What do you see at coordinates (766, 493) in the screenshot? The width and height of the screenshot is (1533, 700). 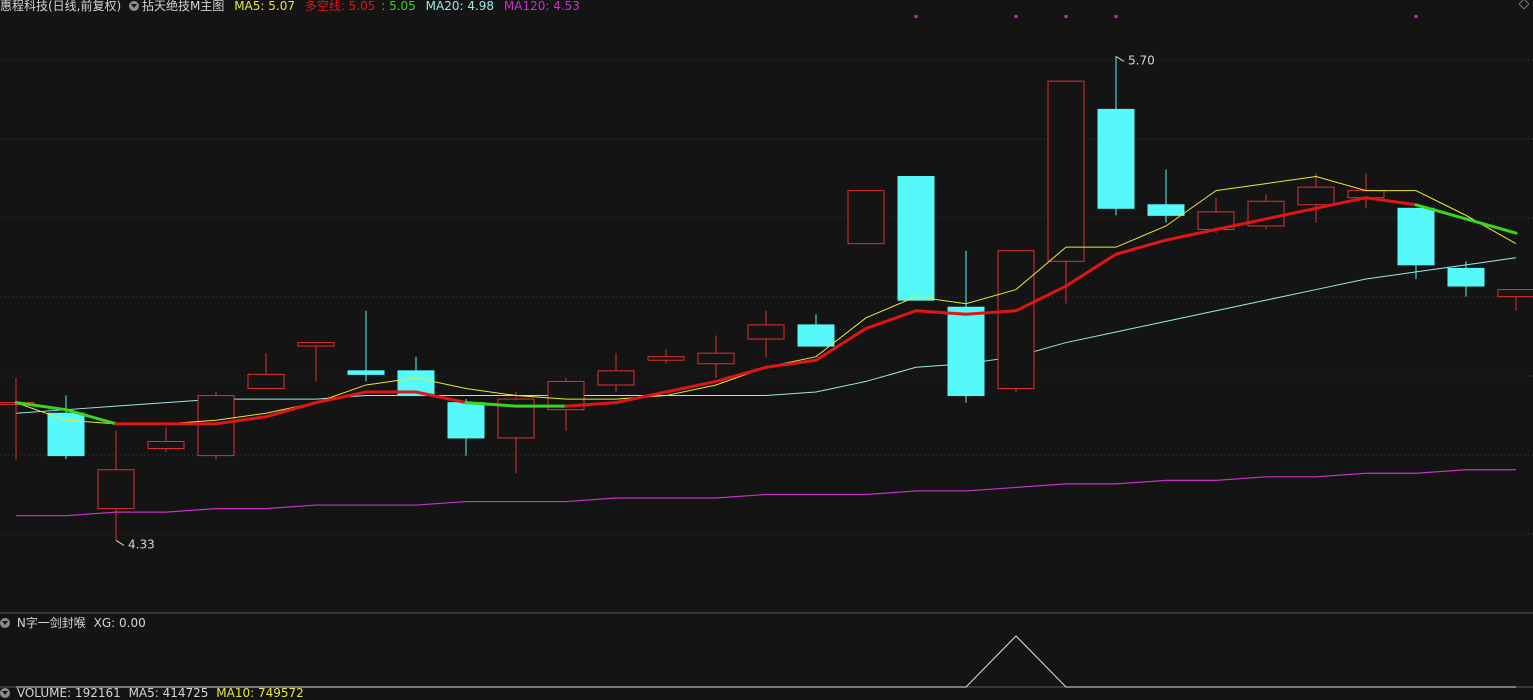 I see `ma120-line` at bounding box center [766, 493].